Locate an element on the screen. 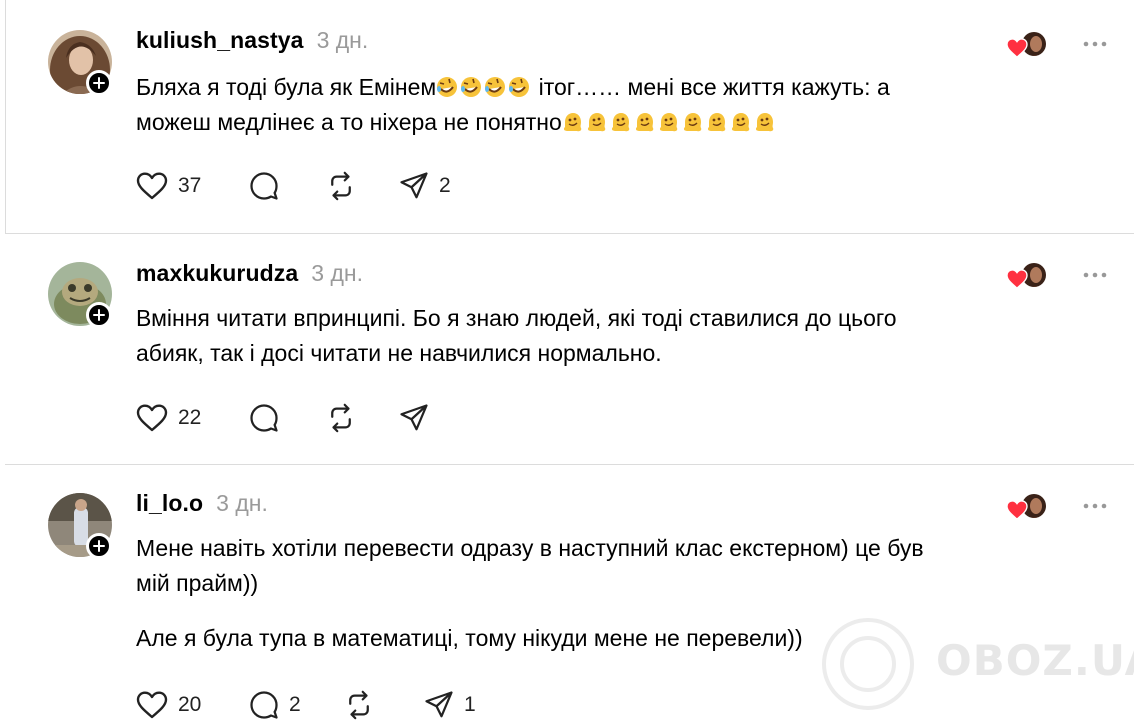 This screenshot has width=1134, height=728. share-button: 1 is located at coordinates (450, 705).